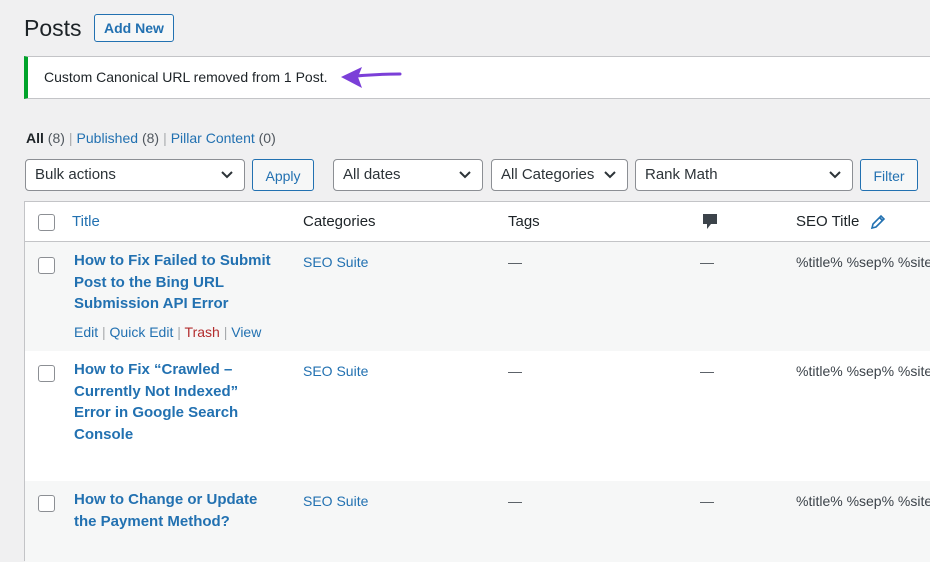  What do you see at coordinates (86, 221) in the screenshot?
I see `column-title: Title` at bounding box center [86, 221].